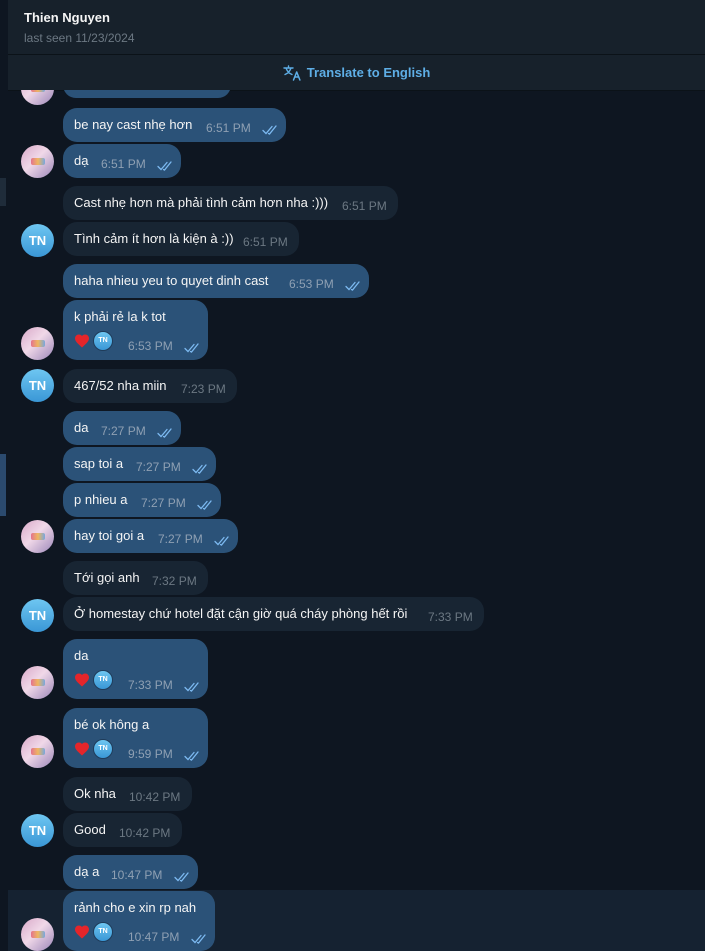 The height and width of the screenshot is (951, 705). Describe the element at coordinates (174, 581) in the screenshot. I see `message-time: 7:32 PM` at that location.